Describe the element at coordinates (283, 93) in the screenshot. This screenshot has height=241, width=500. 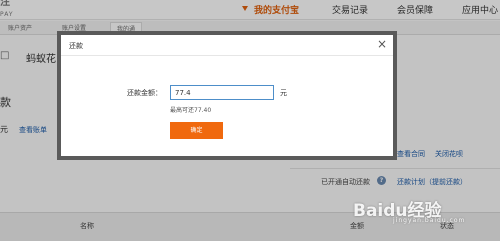
I see `amount-input-unit: 元` at that location.